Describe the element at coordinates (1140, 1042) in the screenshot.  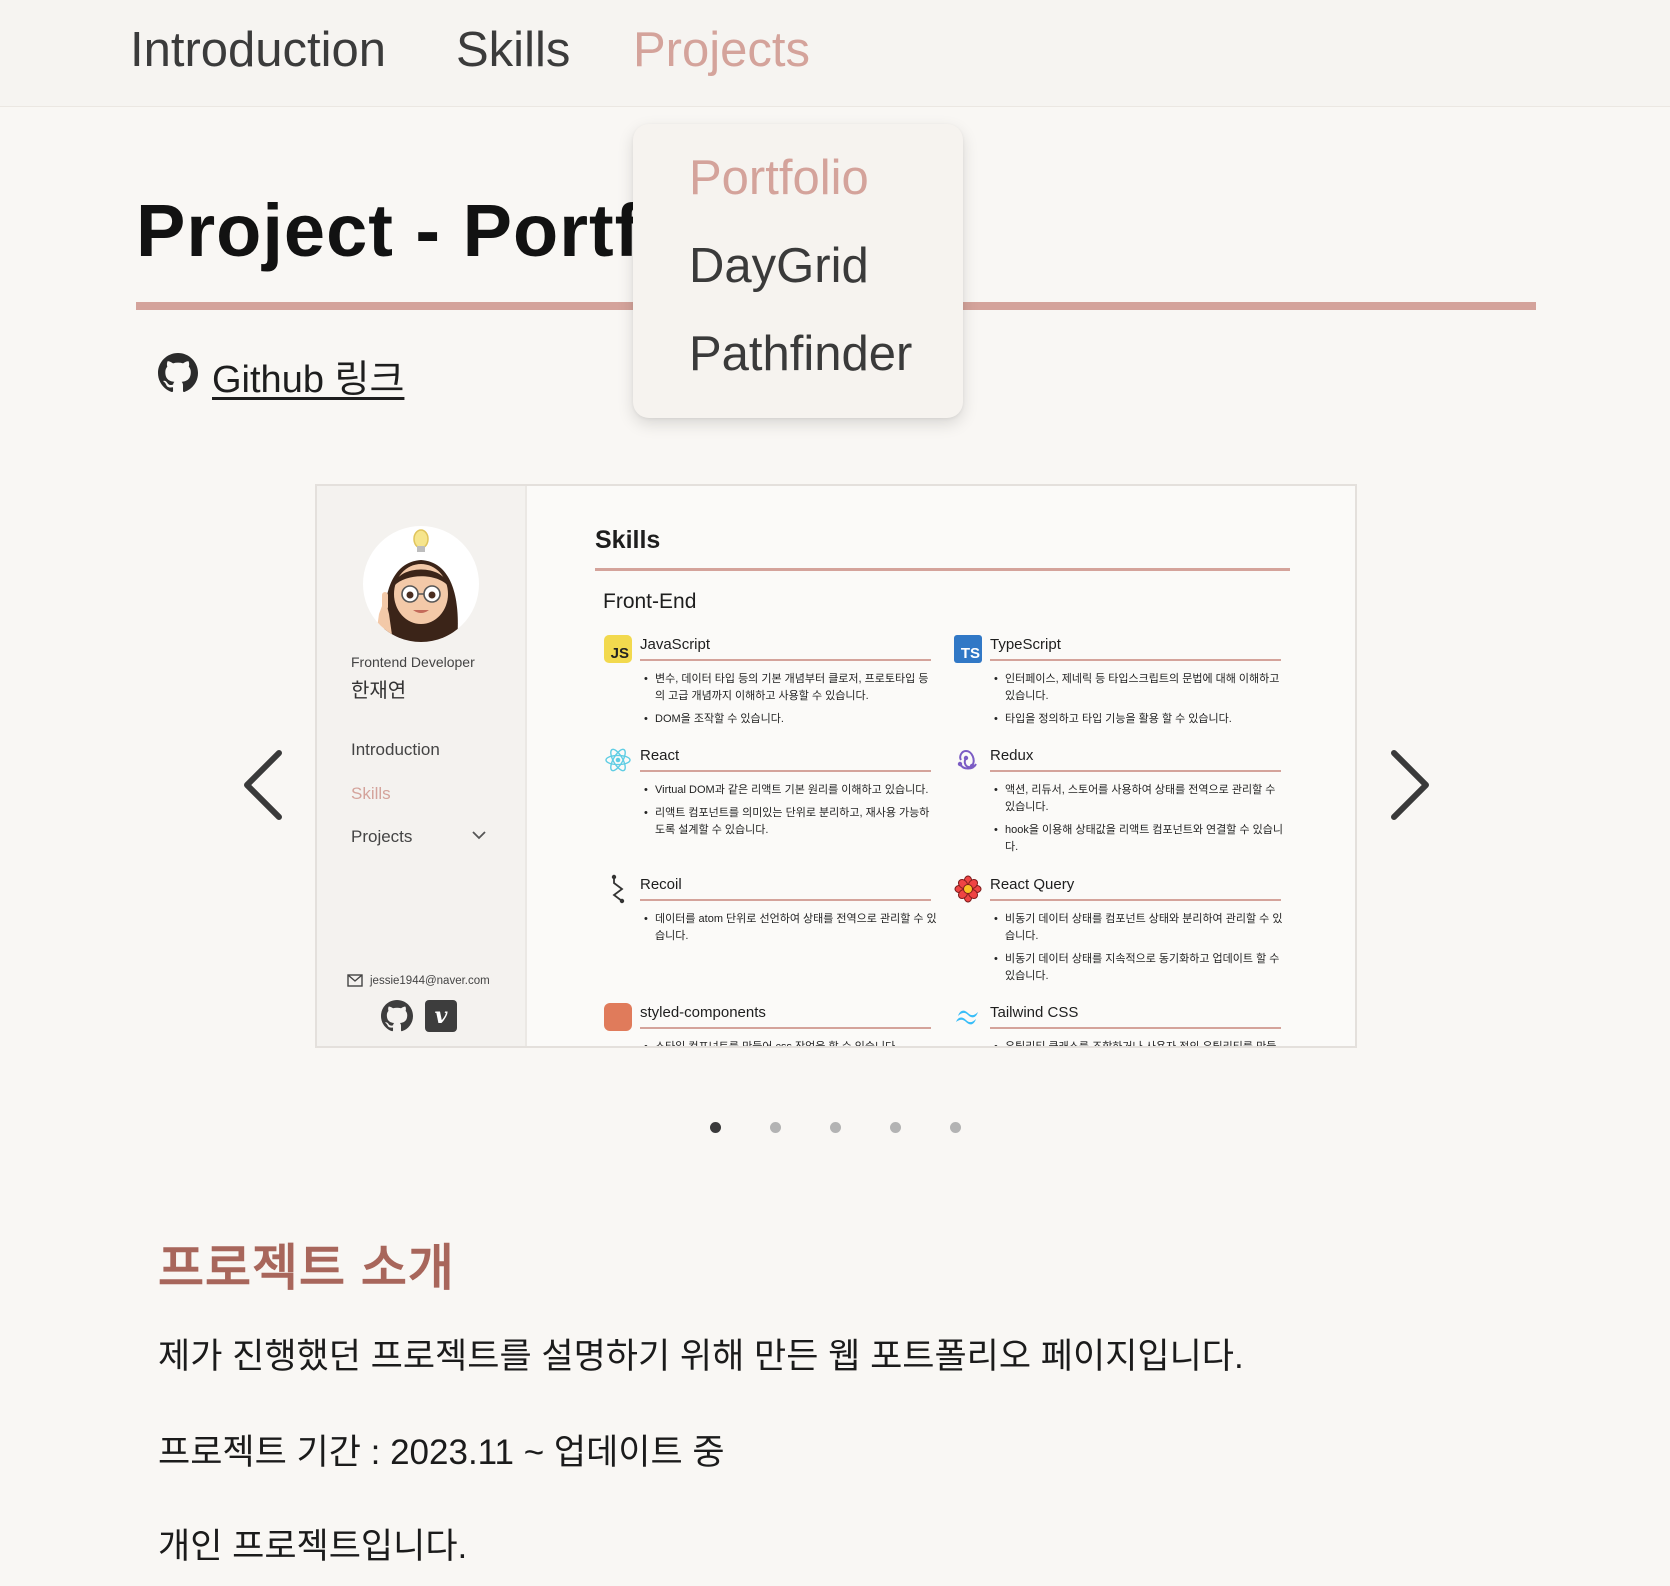
I see `skill-bullet: 유틸리티 클래스를 조합하거나 사용자 정의 유틸리티를 만들` at that location.